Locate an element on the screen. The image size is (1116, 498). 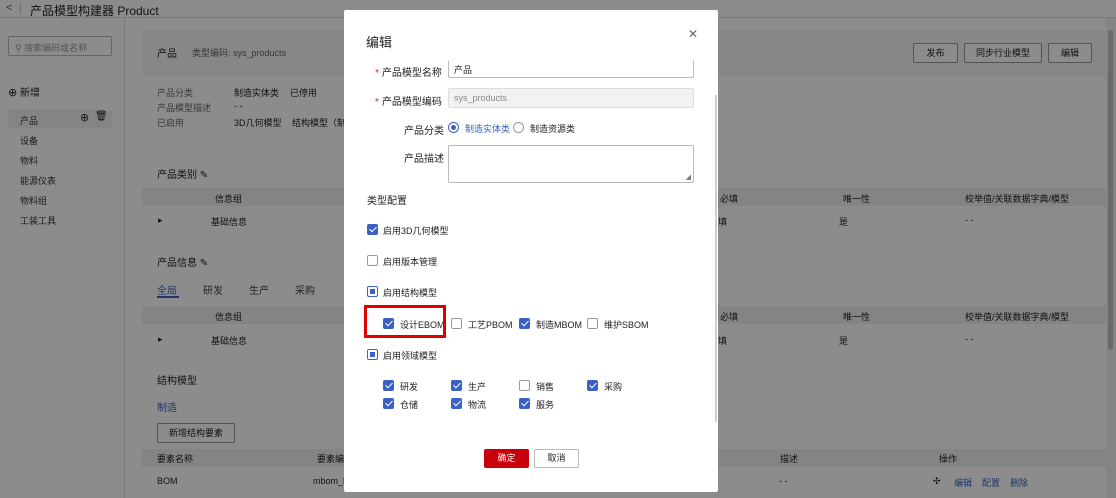
checkbox-label-domain-production: 生产 is located at coordinates (477, 386).